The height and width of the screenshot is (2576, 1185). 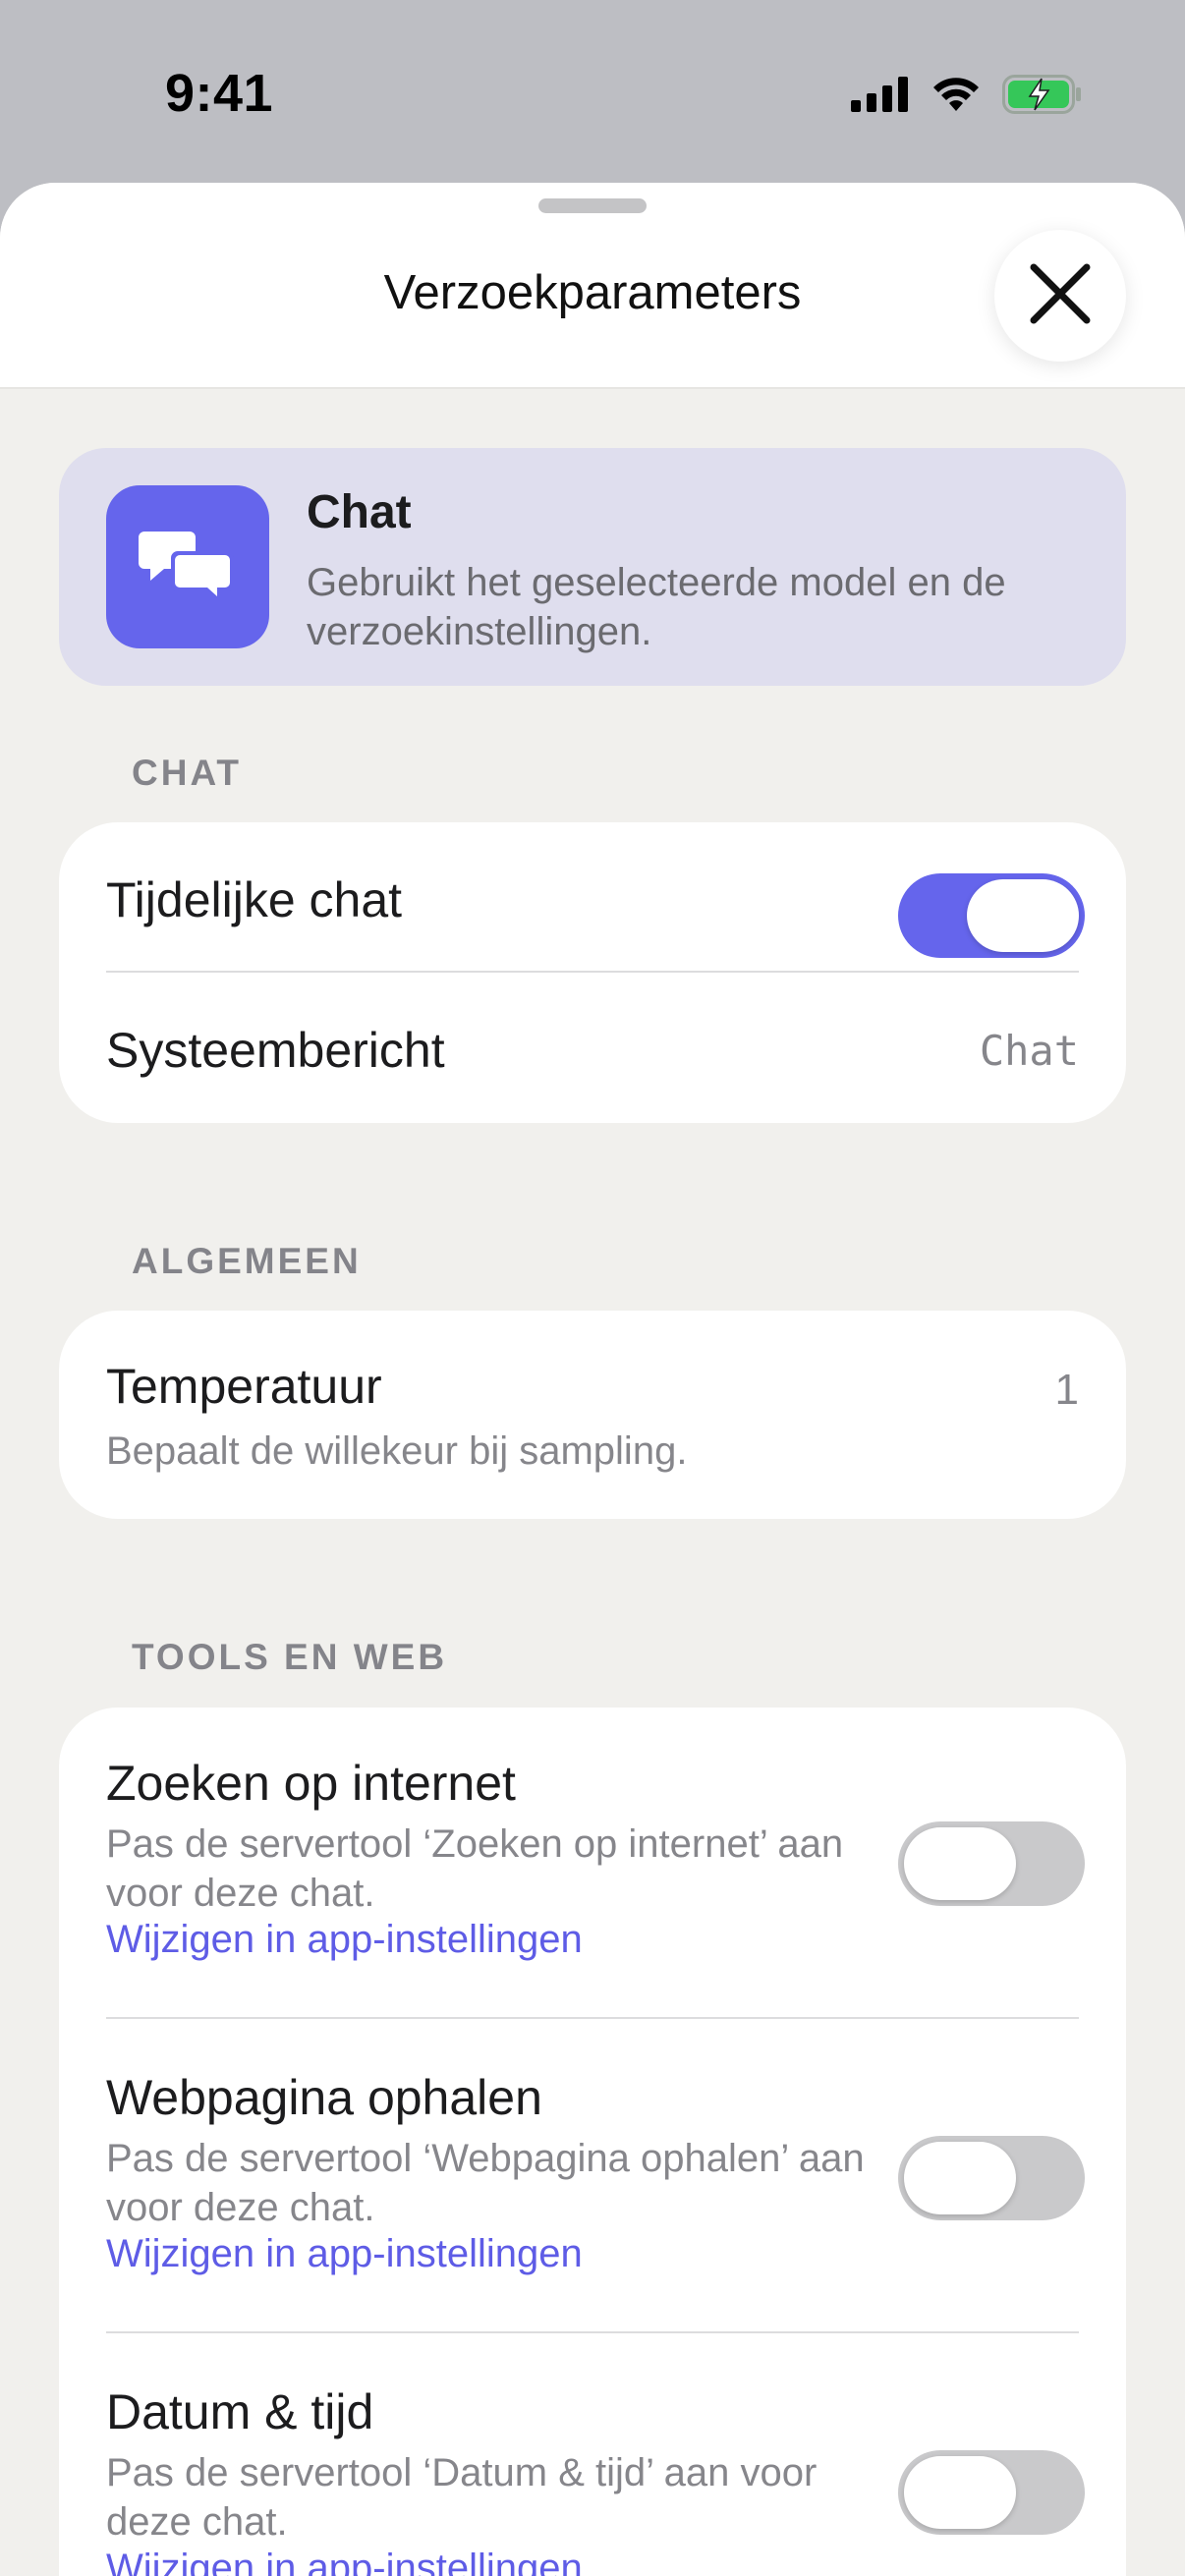 What do you see at coordinates (1030, 1051) in the screenshot?
I see `system-message-value: Chat` at bounding box center [1030, 1051].